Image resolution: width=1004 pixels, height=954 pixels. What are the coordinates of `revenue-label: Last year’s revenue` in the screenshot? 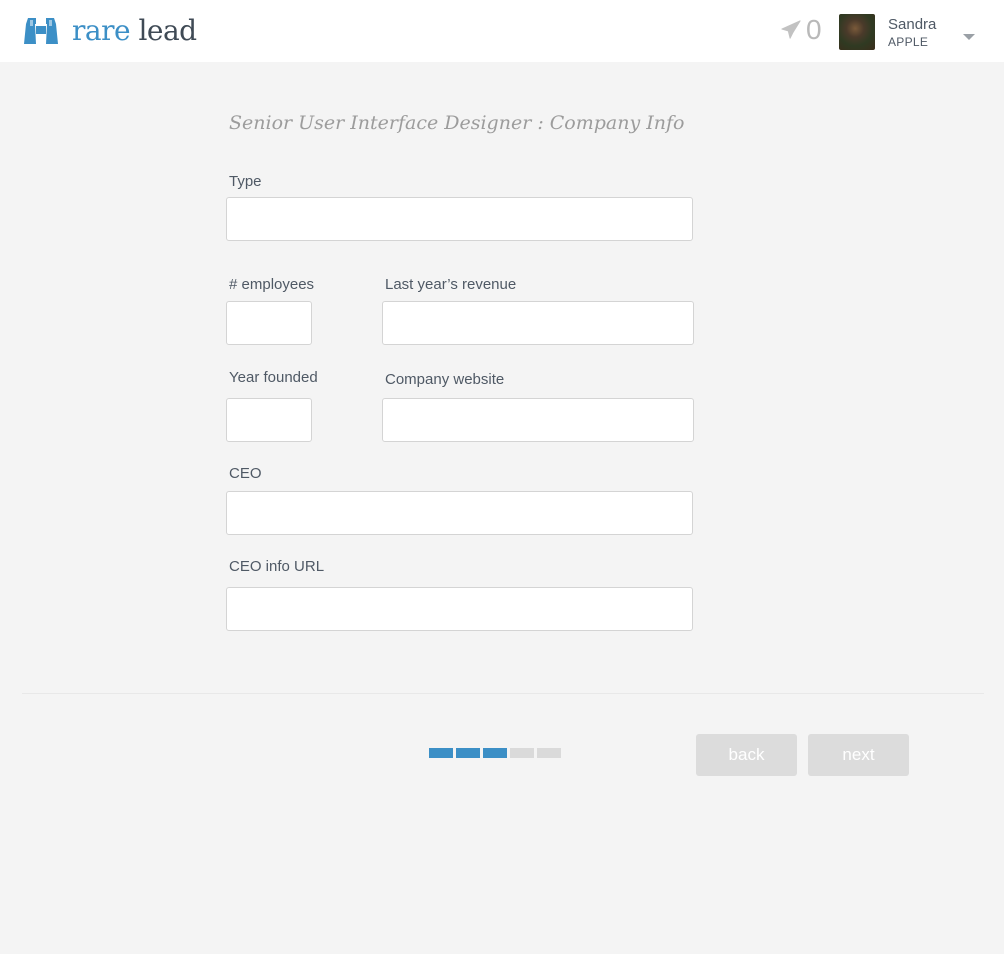 It's located at (451, 284).